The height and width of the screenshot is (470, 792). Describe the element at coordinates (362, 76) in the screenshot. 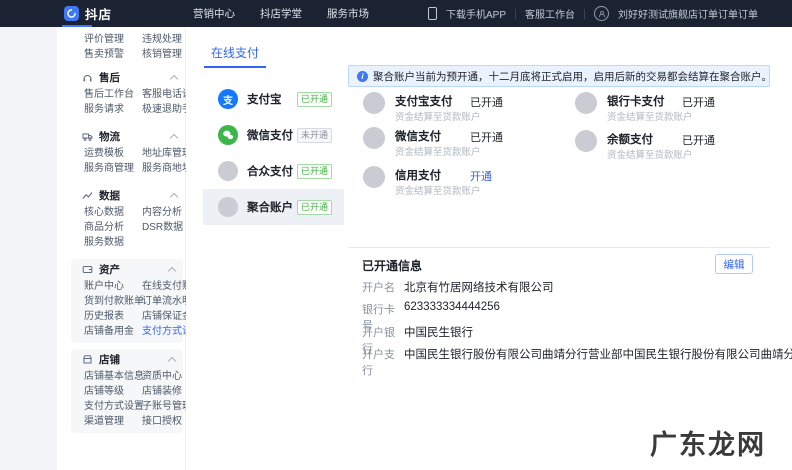

I see `info-icon: i` at that location.